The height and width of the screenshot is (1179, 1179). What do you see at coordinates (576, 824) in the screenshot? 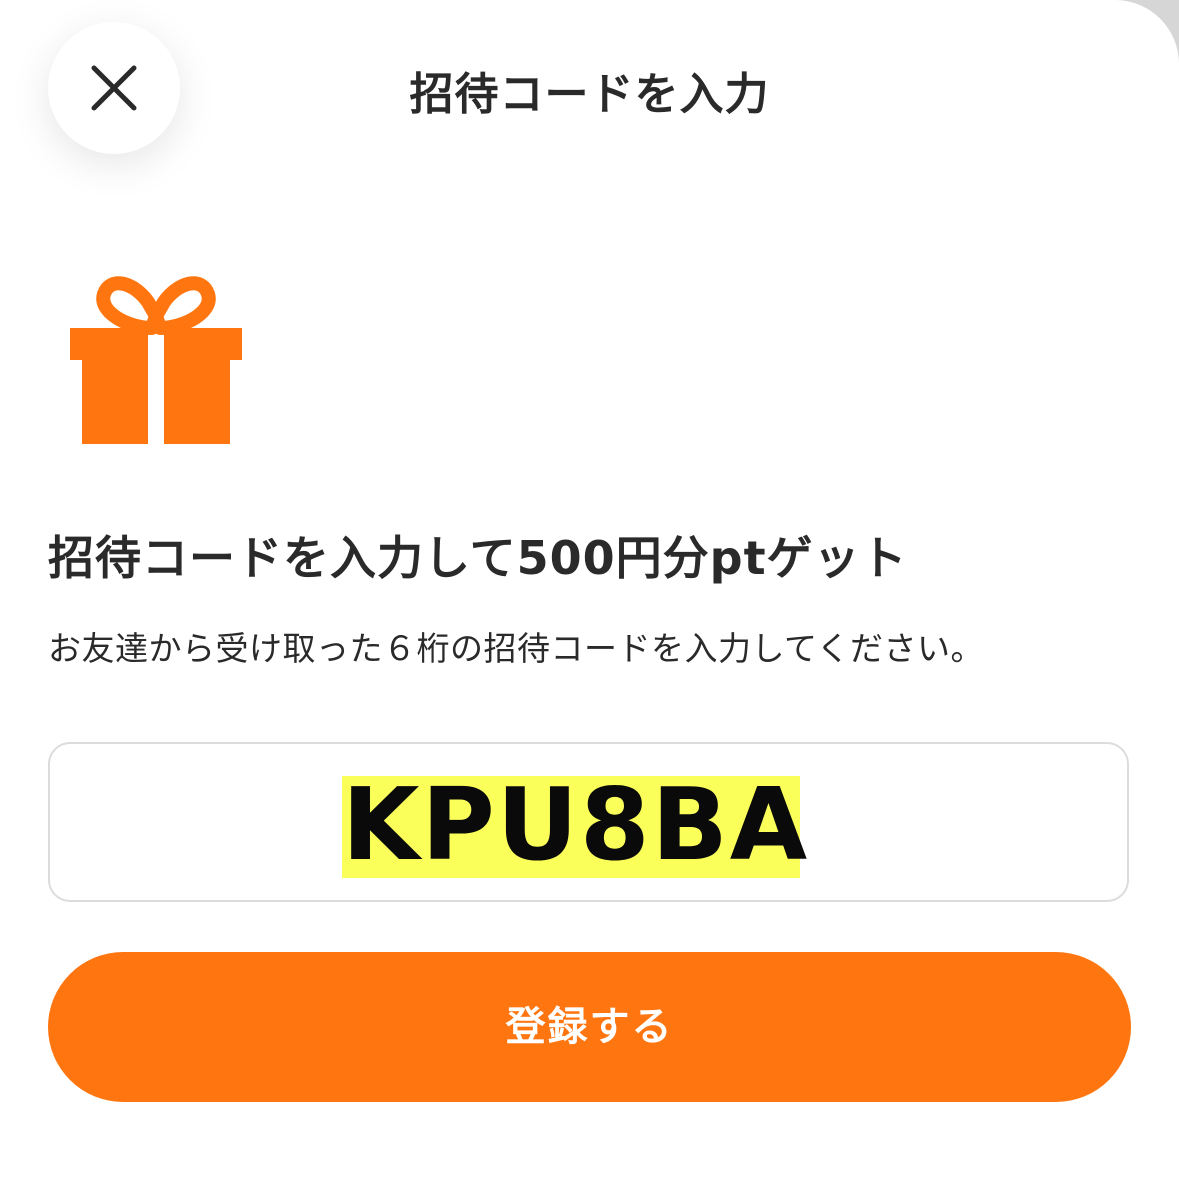
I see `invite-code-value: KPU8BA` at bounding box center [576, 824].